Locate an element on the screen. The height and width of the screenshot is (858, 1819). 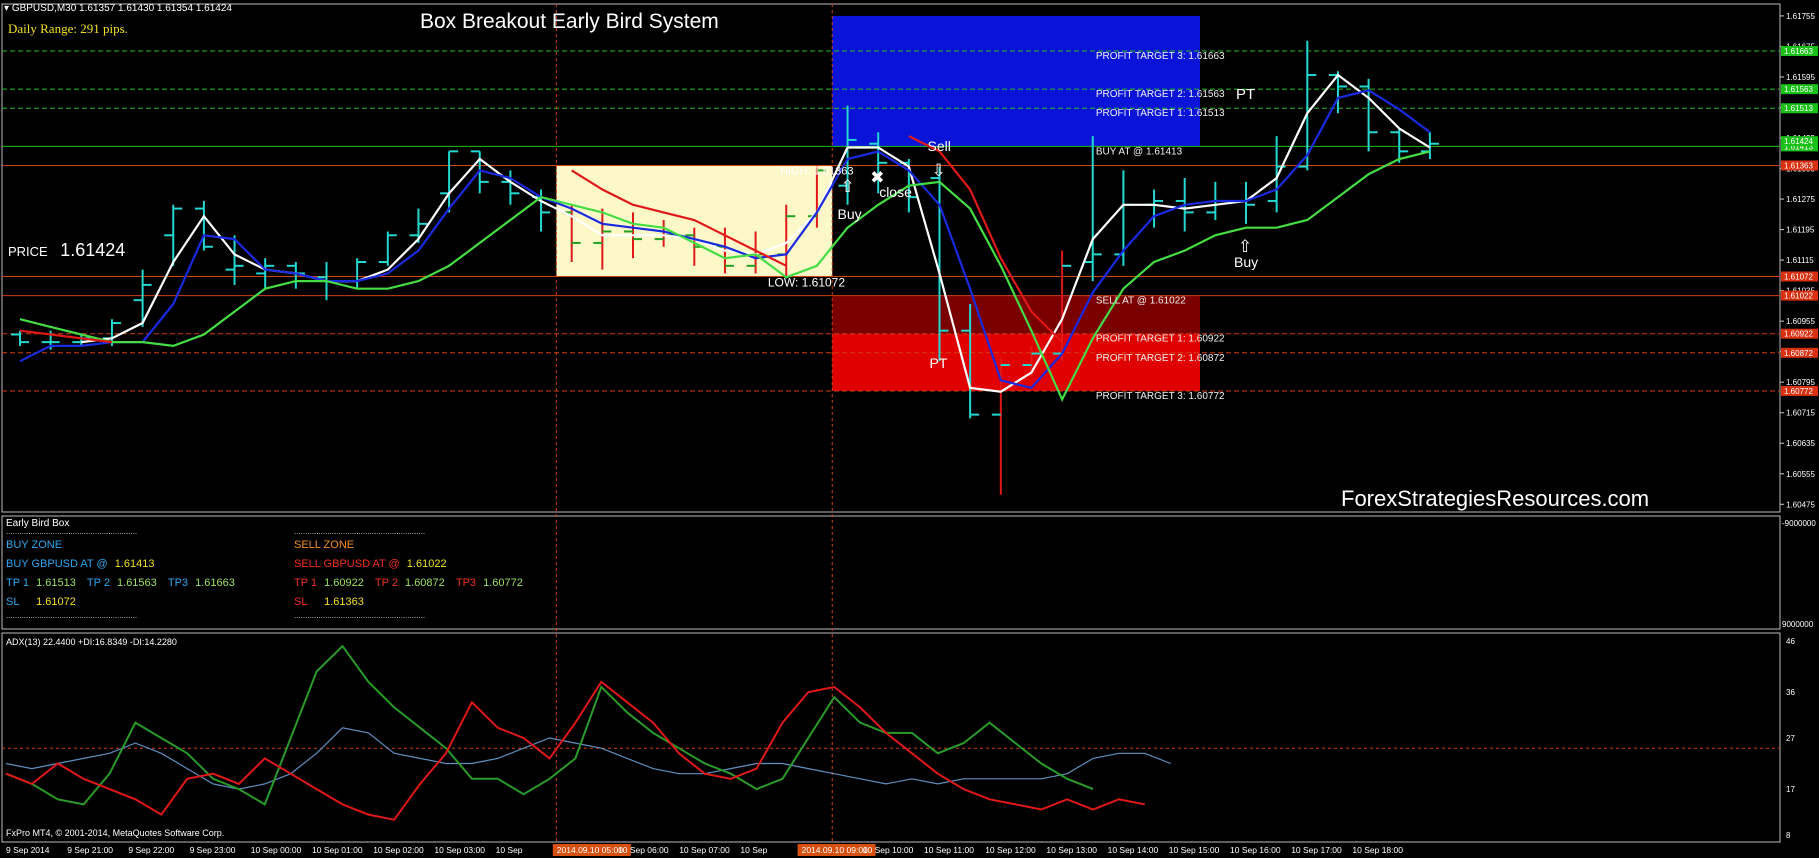
buy-zone-label: BUY ZONE is located at coordinates (34, 545).